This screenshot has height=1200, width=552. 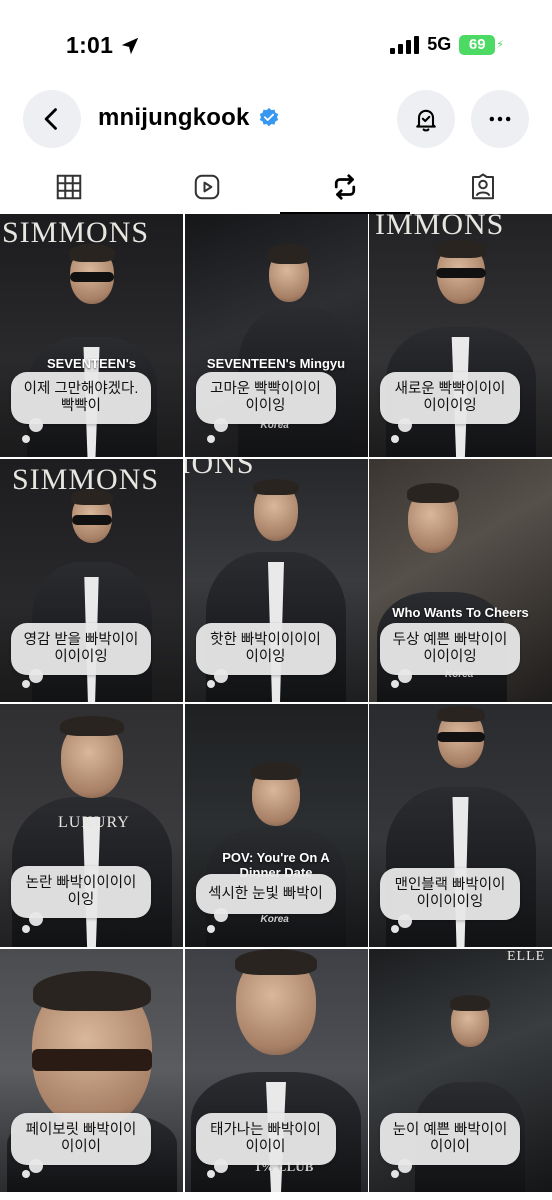 I want to click on reels-icon, so click(x=207, y=187).